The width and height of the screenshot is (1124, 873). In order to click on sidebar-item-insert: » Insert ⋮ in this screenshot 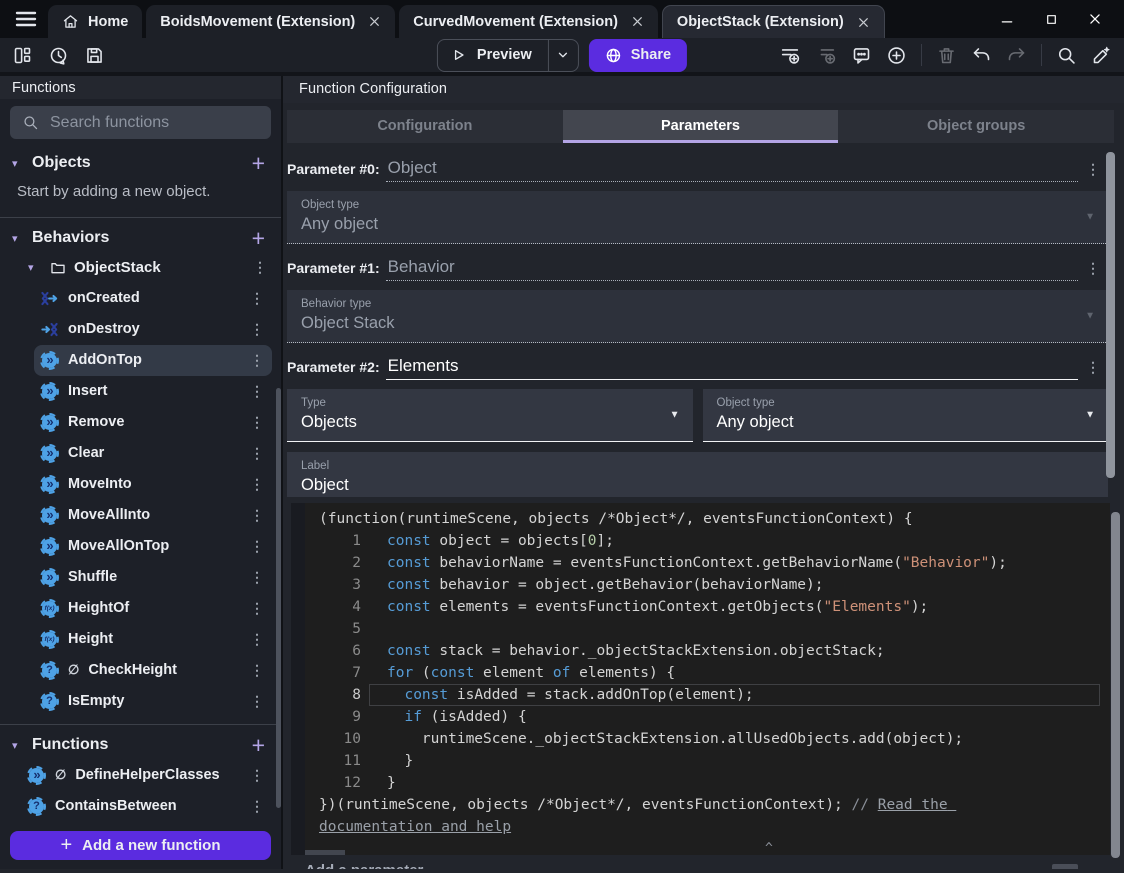, I will do `click(153, 391)`.